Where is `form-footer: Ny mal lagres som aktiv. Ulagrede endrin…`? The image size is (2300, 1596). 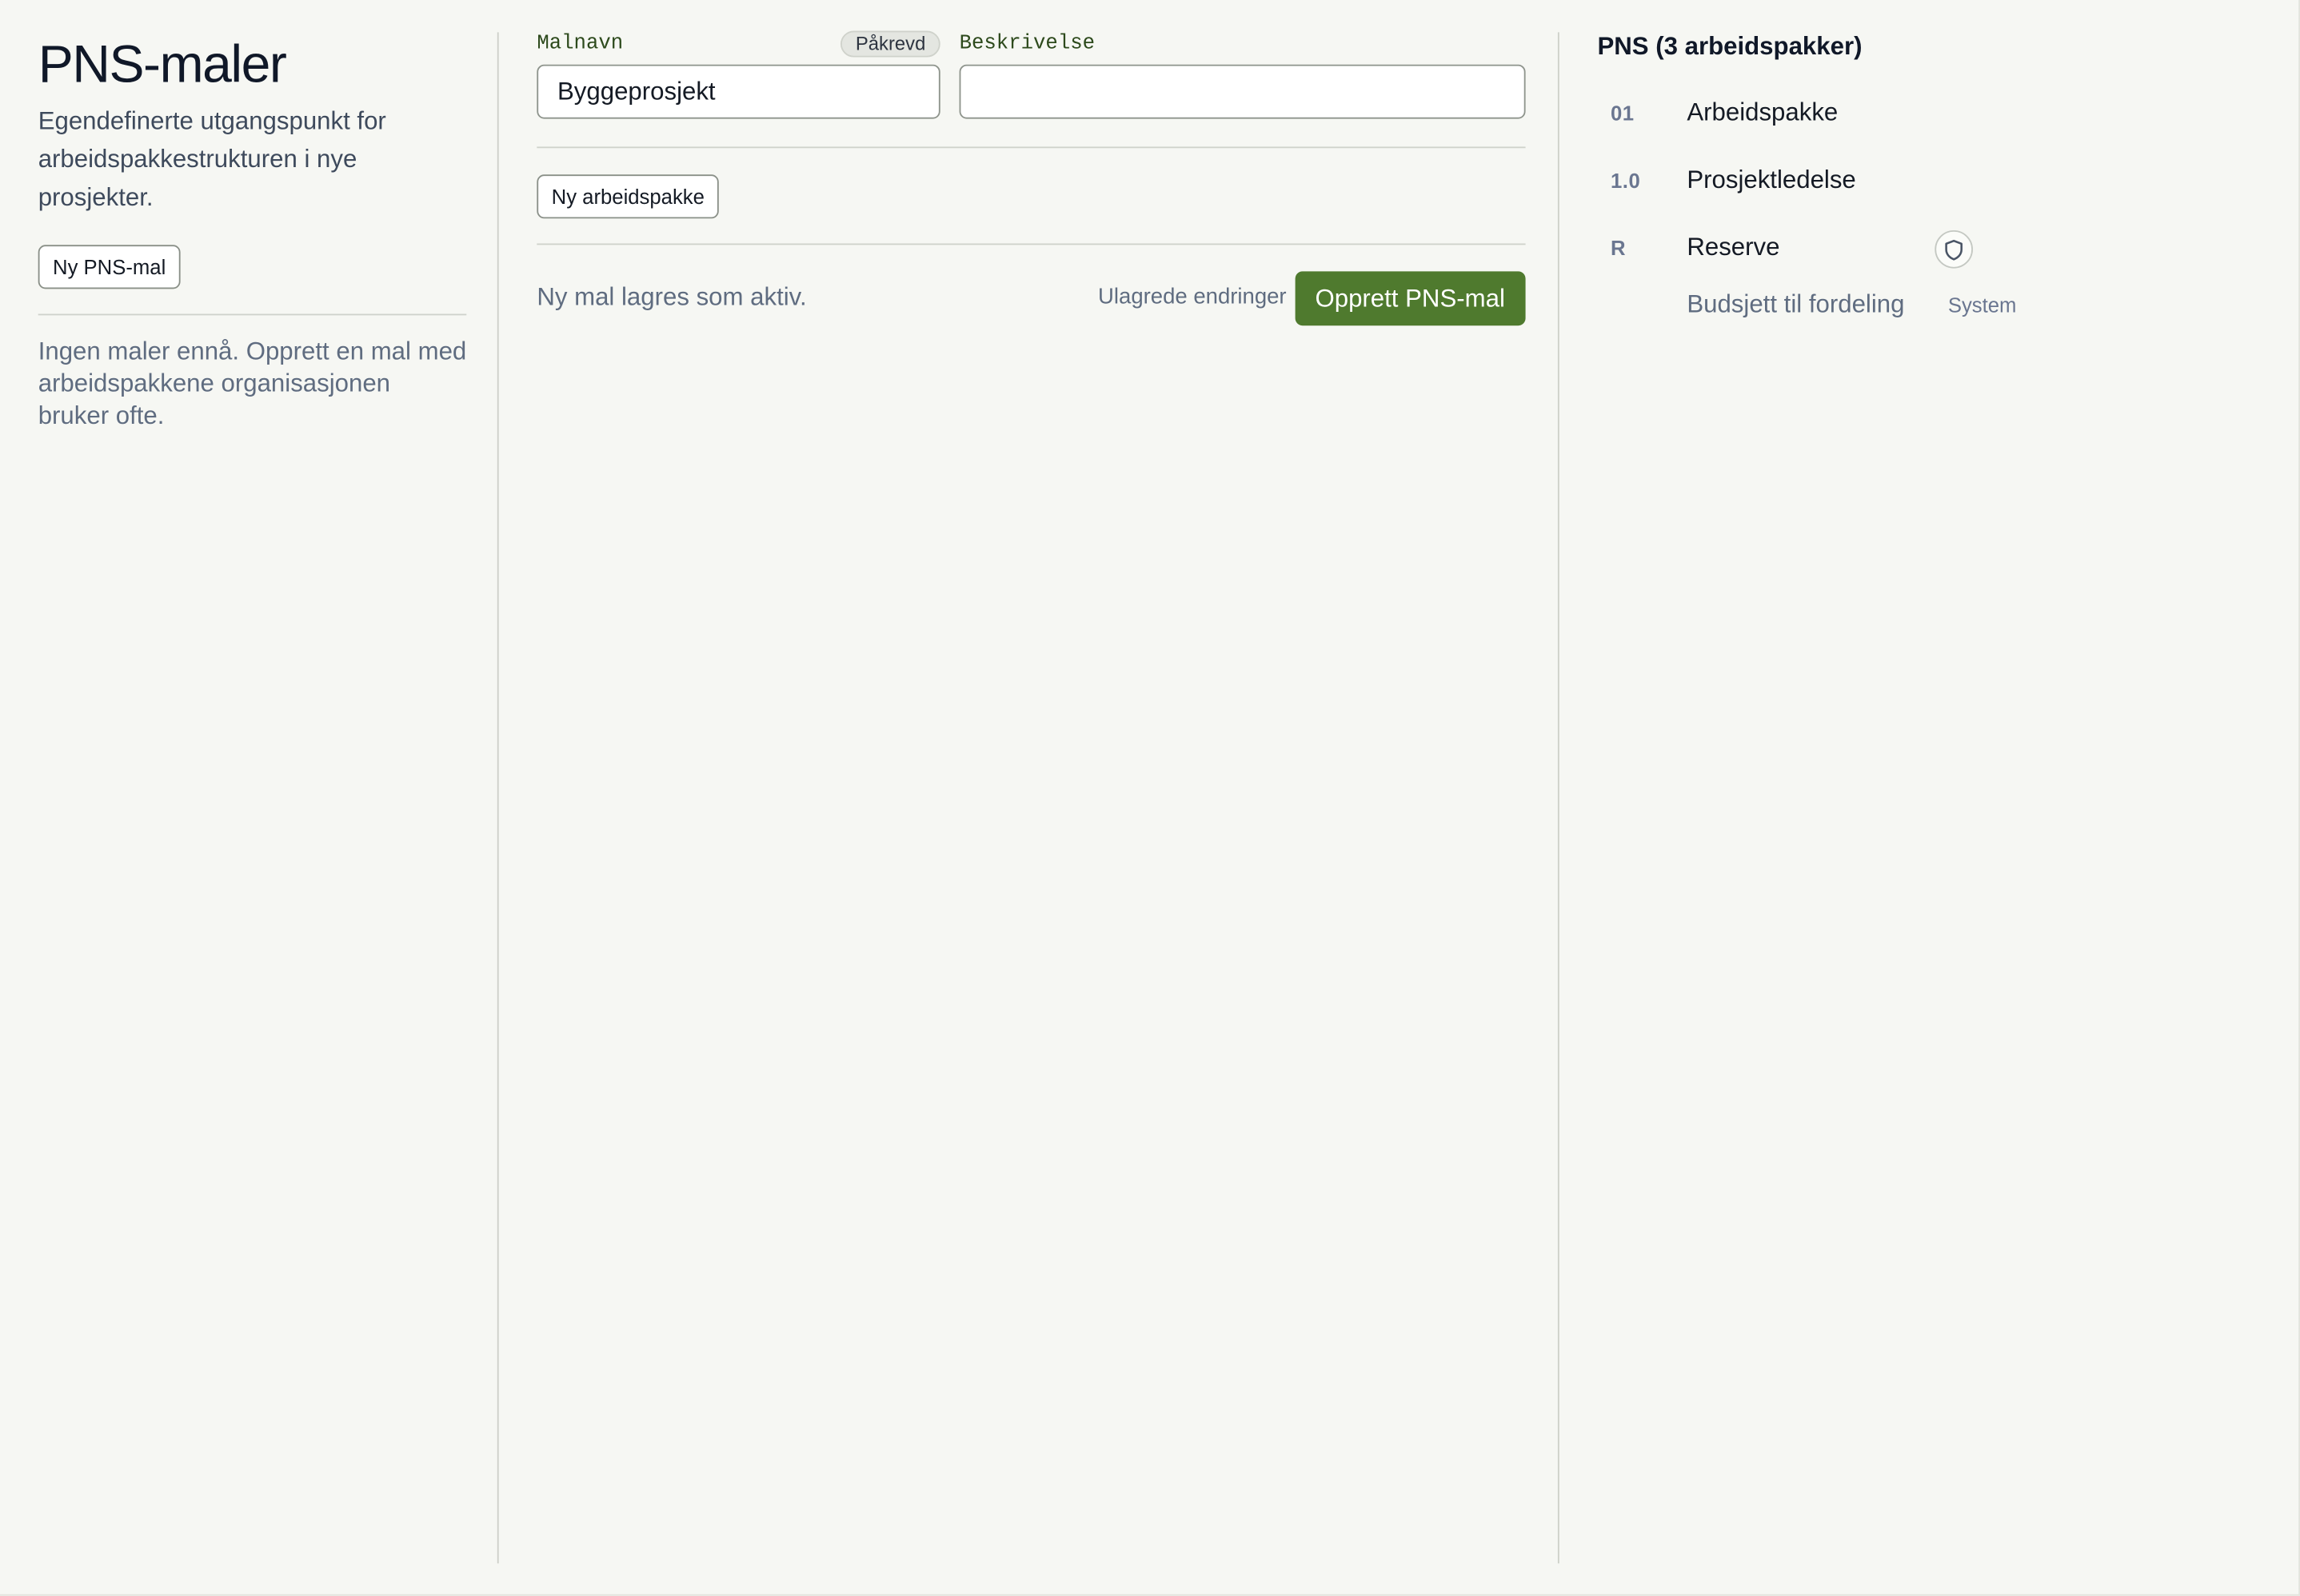 form-footer: Ny mal lagres som aktiv. Ulagrede endrin… is located at coordinates (1031, 286).